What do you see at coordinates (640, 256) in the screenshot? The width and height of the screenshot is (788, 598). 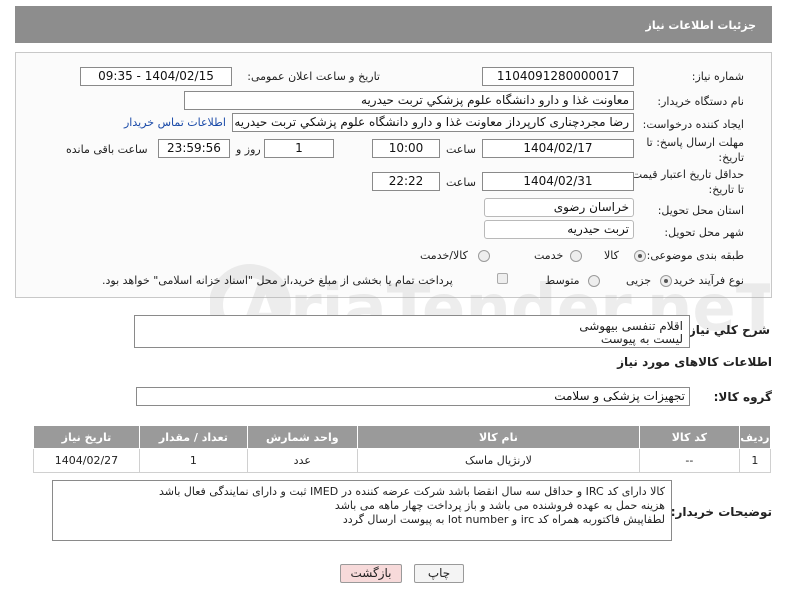 I see `category-radio-goods` at bounding box center [640, 256].